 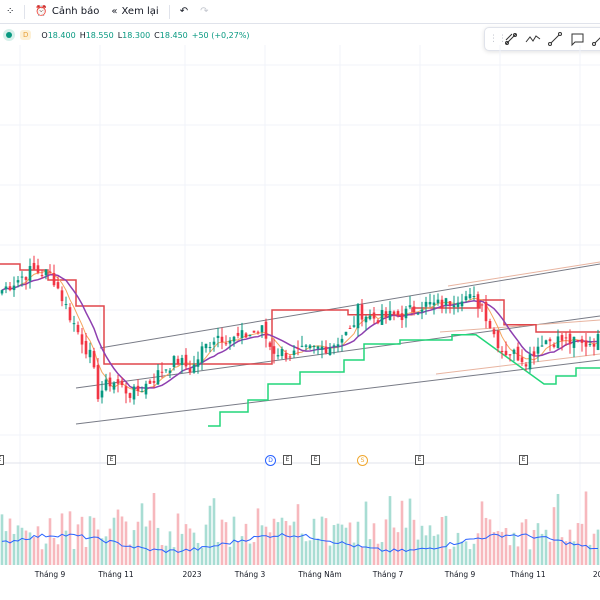 I want to click on change-value: +50 (+0,27%), so click(x=220, y=35).